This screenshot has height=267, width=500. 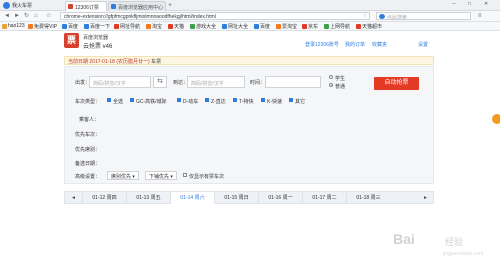 I want to click on bookmark-item: 京东, so click(x=310, y=26).